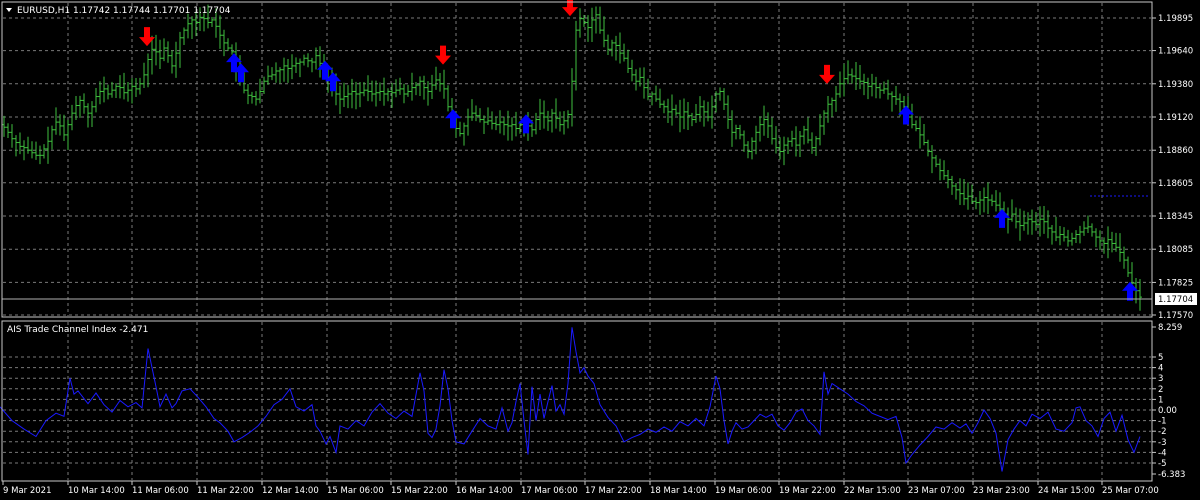 The height and width of the screenshot is (500, 1200). I want to click on time-label: 19 Mar 06:00, so click(743, 491).